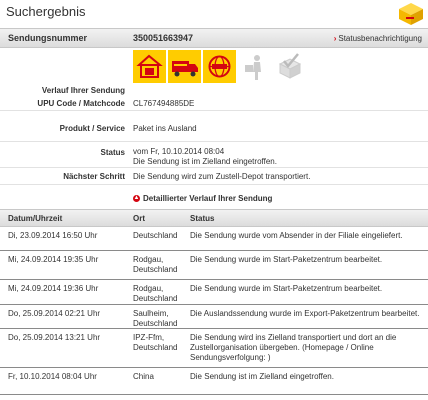 Image resolution: width=428 pixels, height=400 pixels. Describe the element at coordinates (92, 128) in the screenshot. I see `produkt-label: Produkt / Service` at that location.